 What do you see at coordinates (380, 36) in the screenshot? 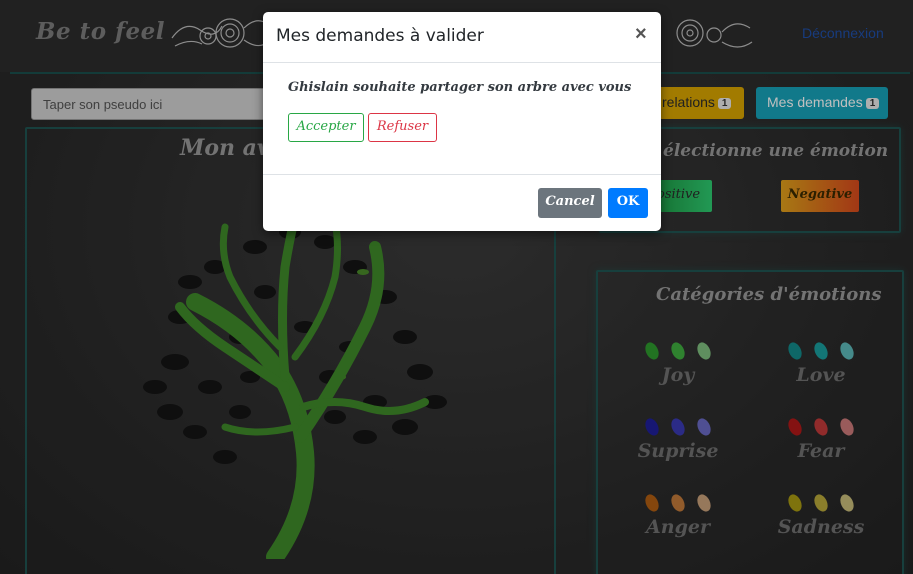
I see `modal-title: Mes demandes à valider` at bounding box center [380, 36].